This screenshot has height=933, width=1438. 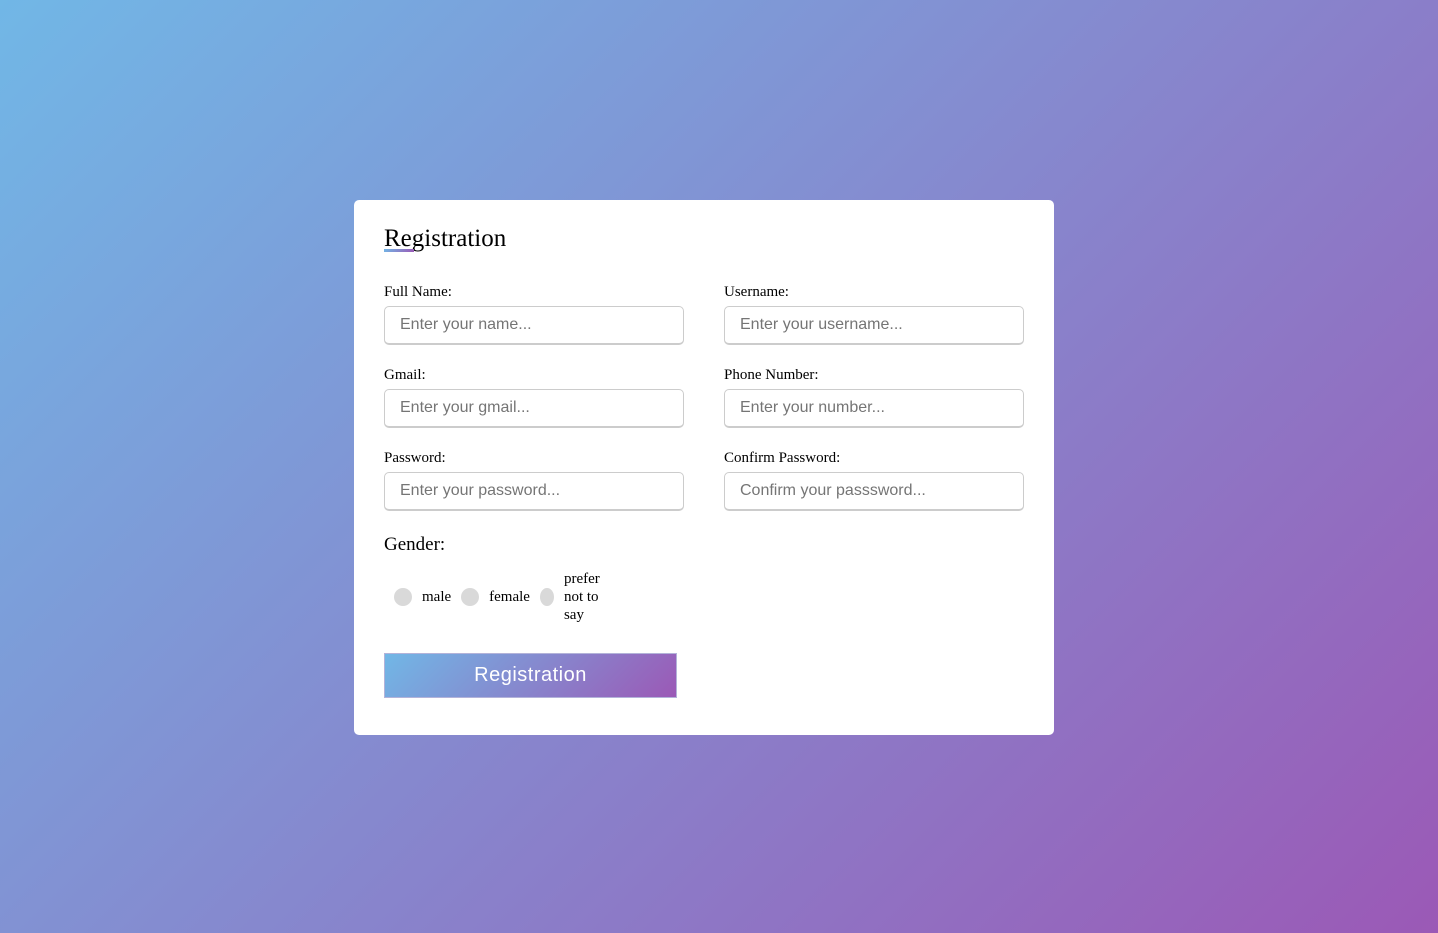 I want to click on username-label: Username:, so click(x=756, y=292).